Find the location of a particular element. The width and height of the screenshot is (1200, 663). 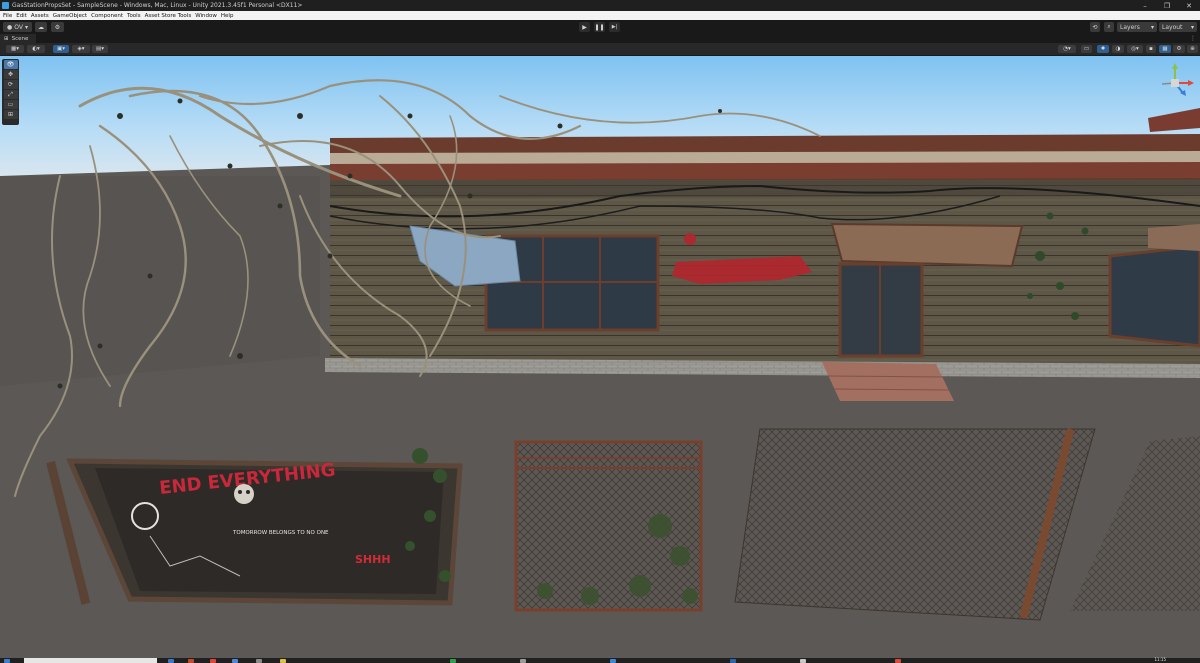

rect-tool-icon: ▭ is located at coordinates (10, 104).